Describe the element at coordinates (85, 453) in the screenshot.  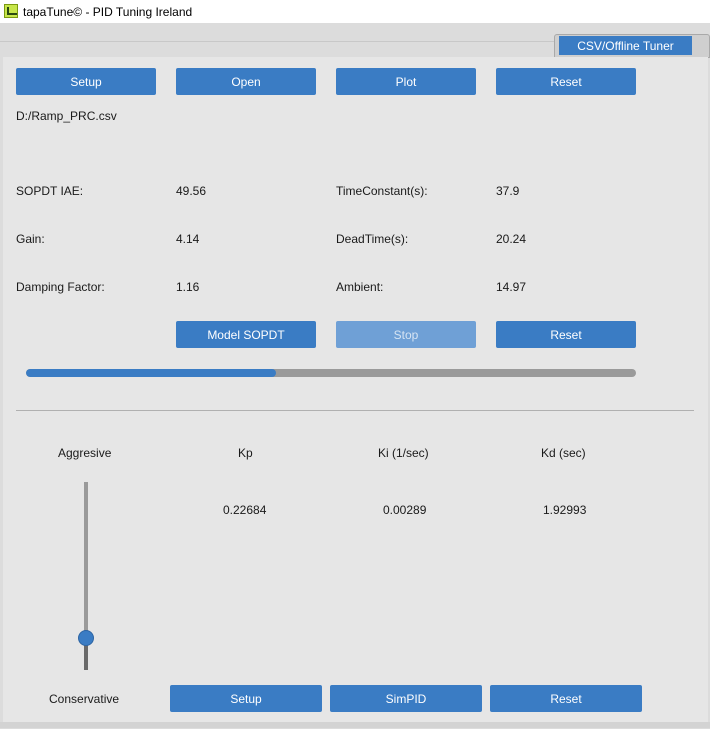
I see `aggressive-label: Aggresive` at that location.